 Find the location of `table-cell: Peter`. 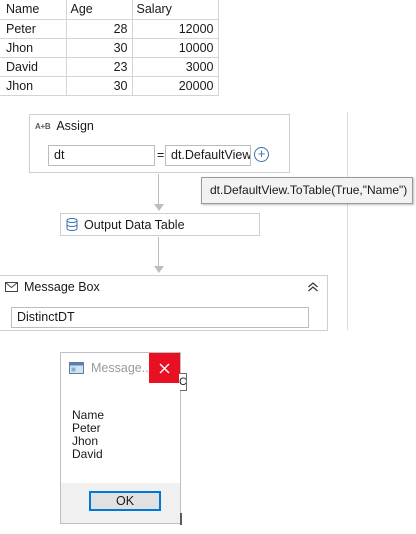

table-cell: Peter is located at coordinates (33, 29).